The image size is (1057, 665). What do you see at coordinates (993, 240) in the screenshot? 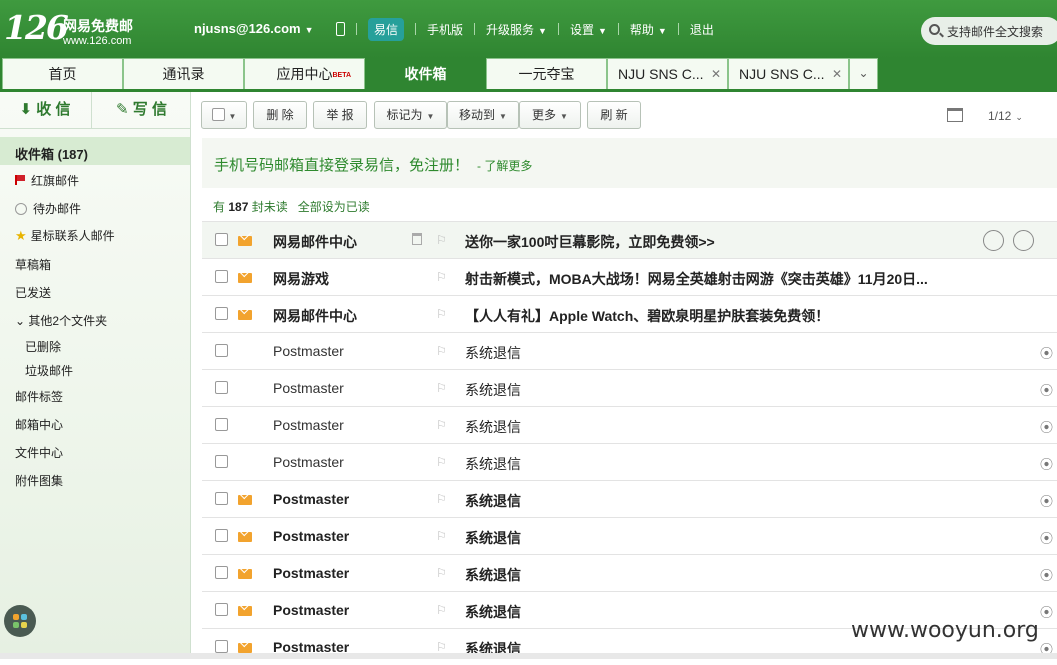
I see `bookmark-icon` at bounding box center [993, 240].